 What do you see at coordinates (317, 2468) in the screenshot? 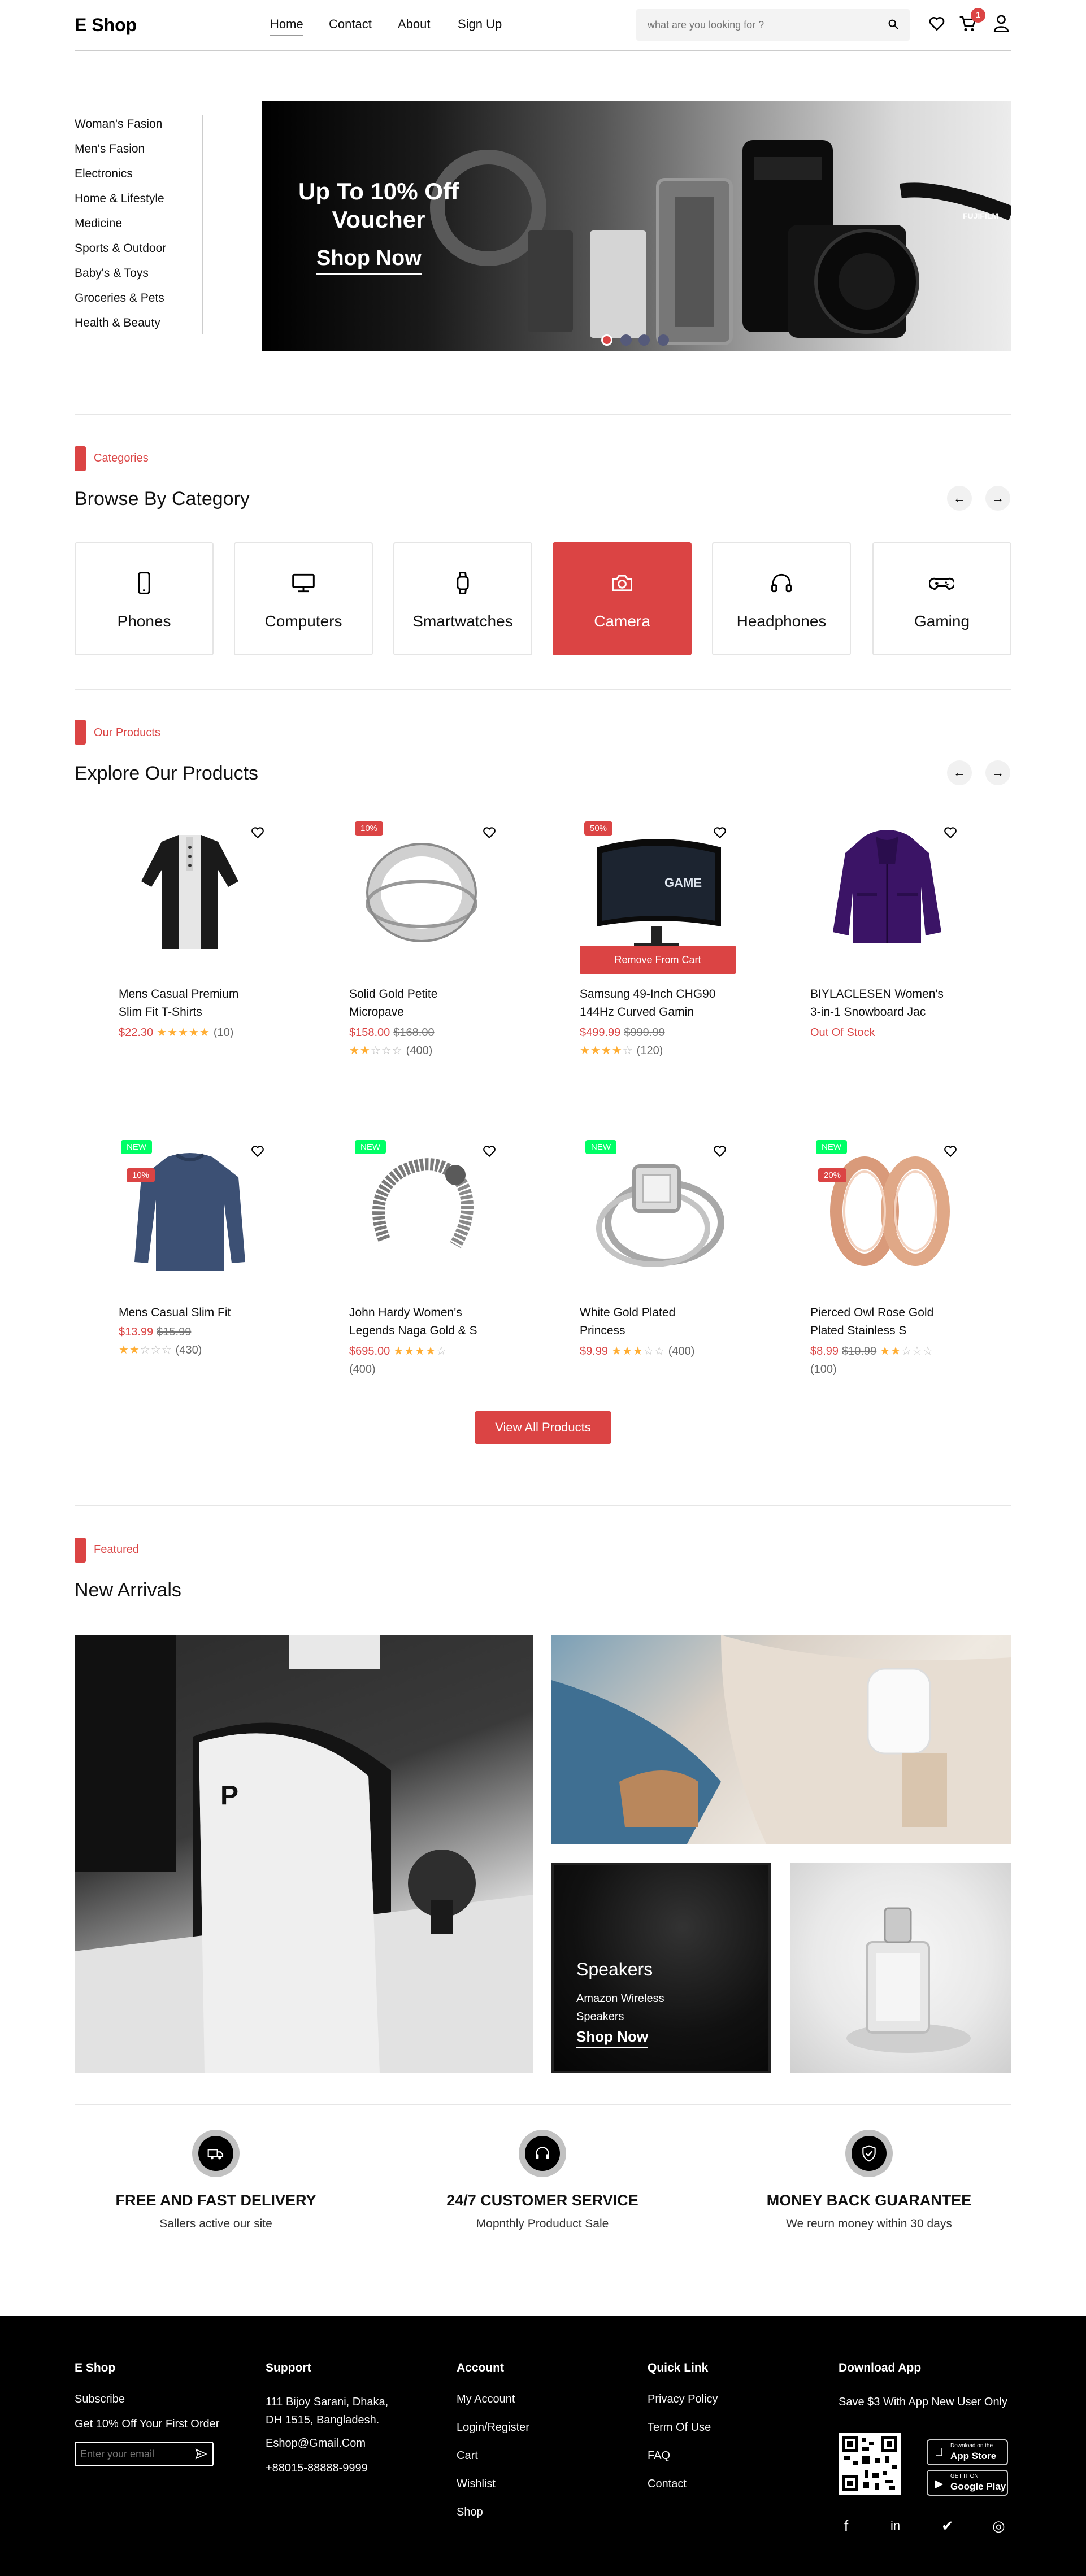
I see `footer-phone: +88015-88888-9999` at bounding box center [317, 2468].